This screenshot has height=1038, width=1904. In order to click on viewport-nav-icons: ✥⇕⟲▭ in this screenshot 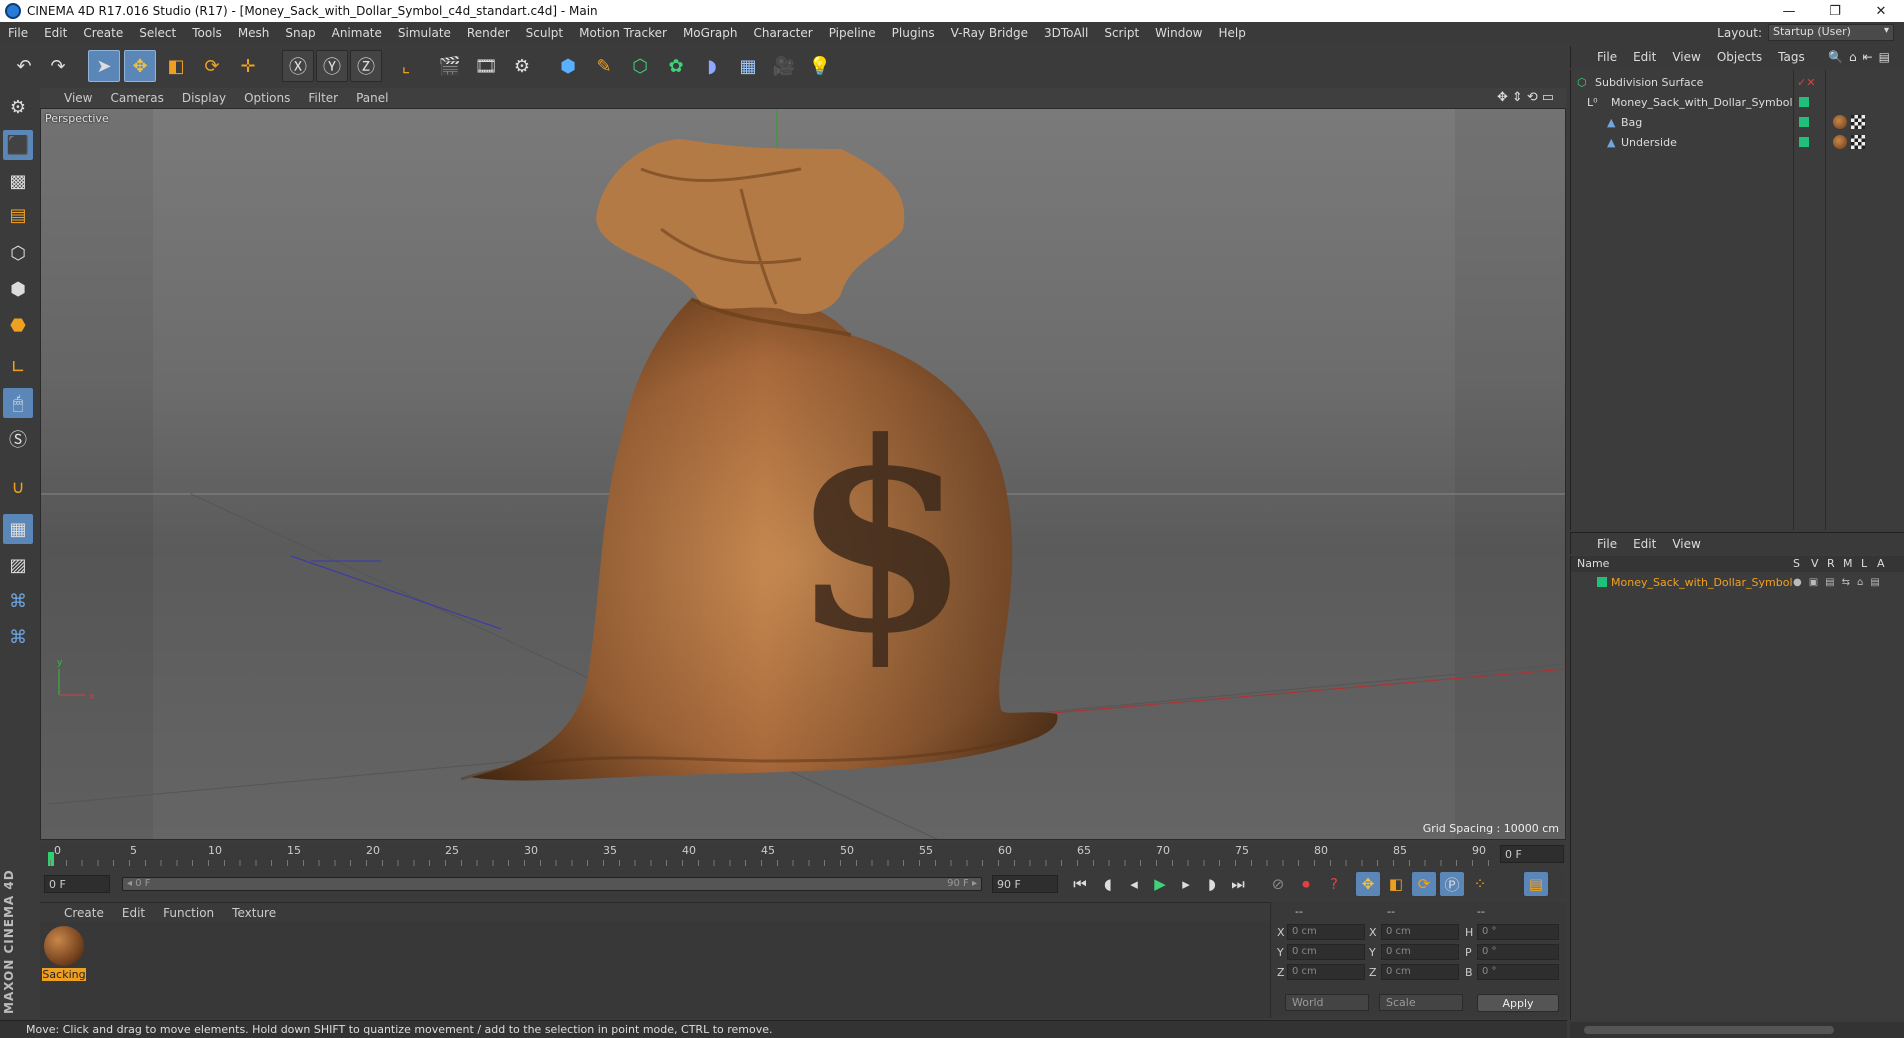, I will do `click(1527, 97)`.